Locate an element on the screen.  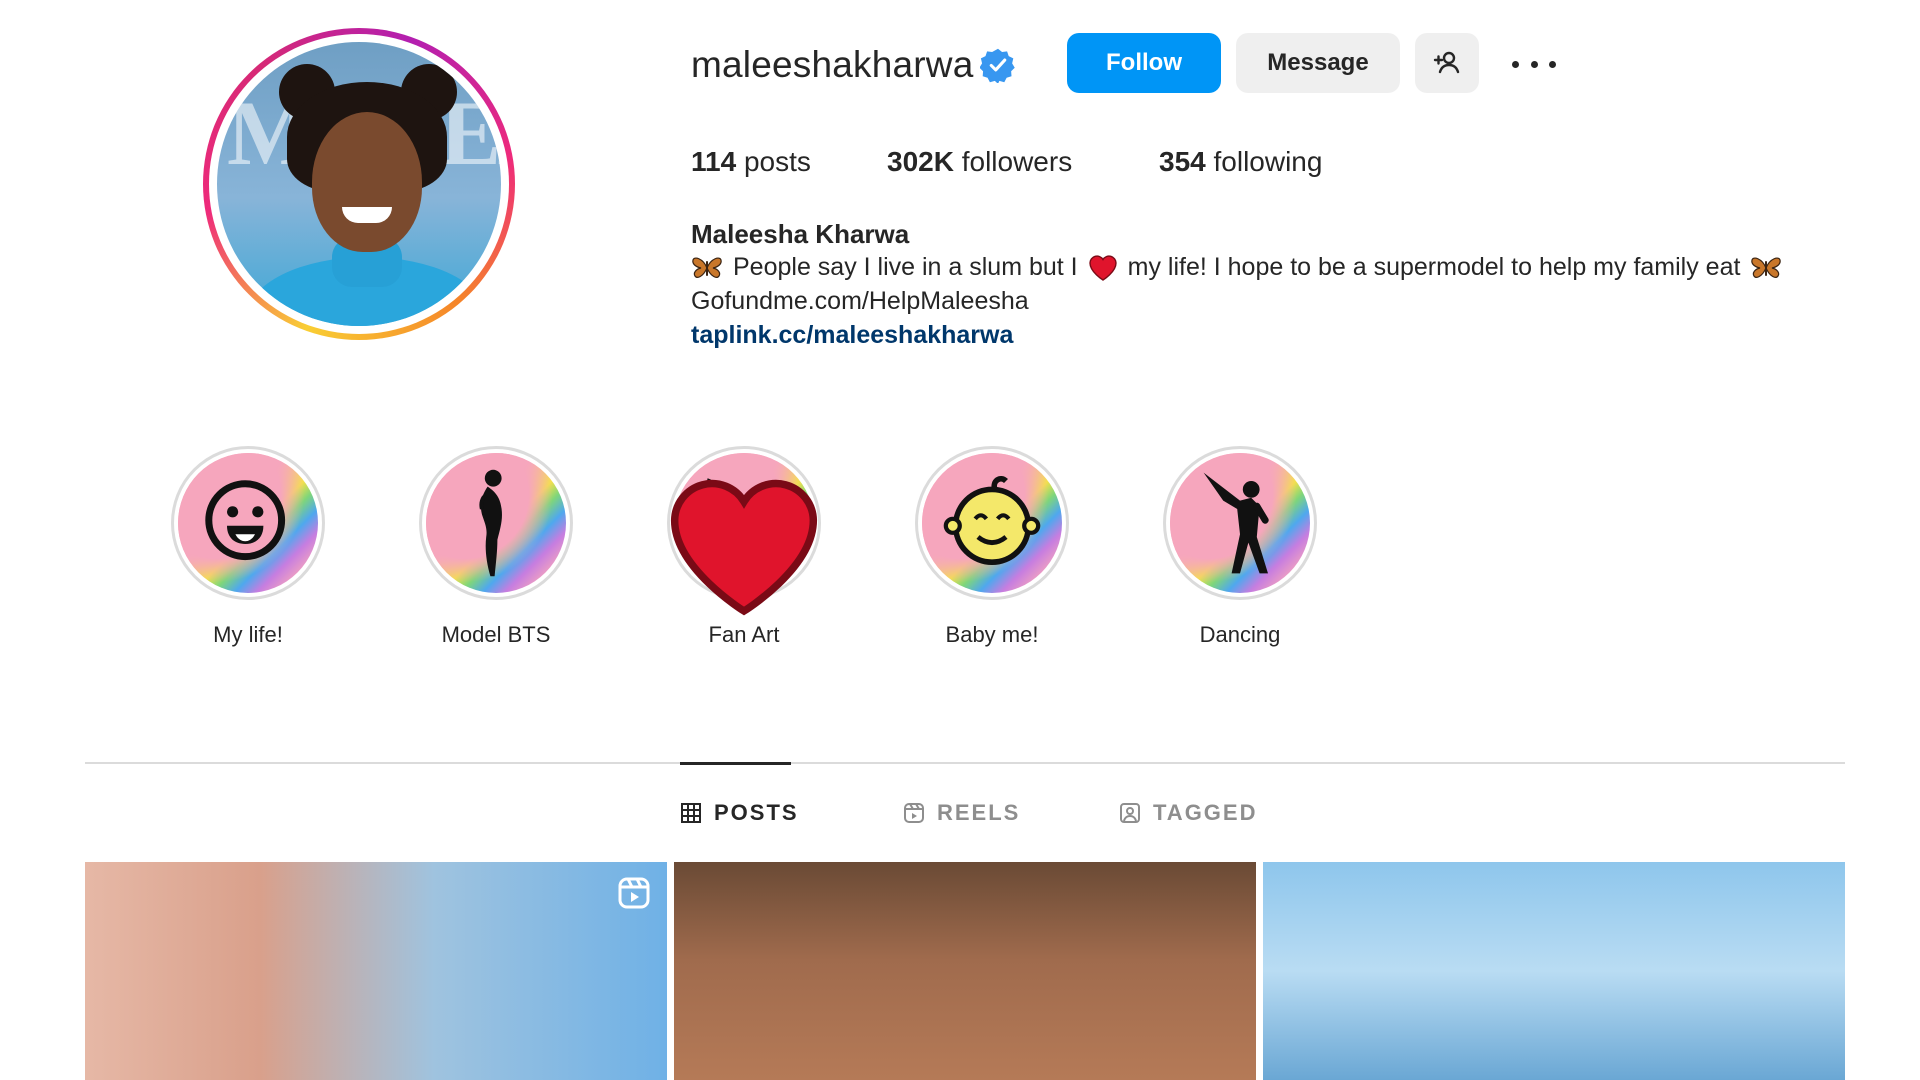
highlight-label: Model BTS is located at coordinates (496, 634).